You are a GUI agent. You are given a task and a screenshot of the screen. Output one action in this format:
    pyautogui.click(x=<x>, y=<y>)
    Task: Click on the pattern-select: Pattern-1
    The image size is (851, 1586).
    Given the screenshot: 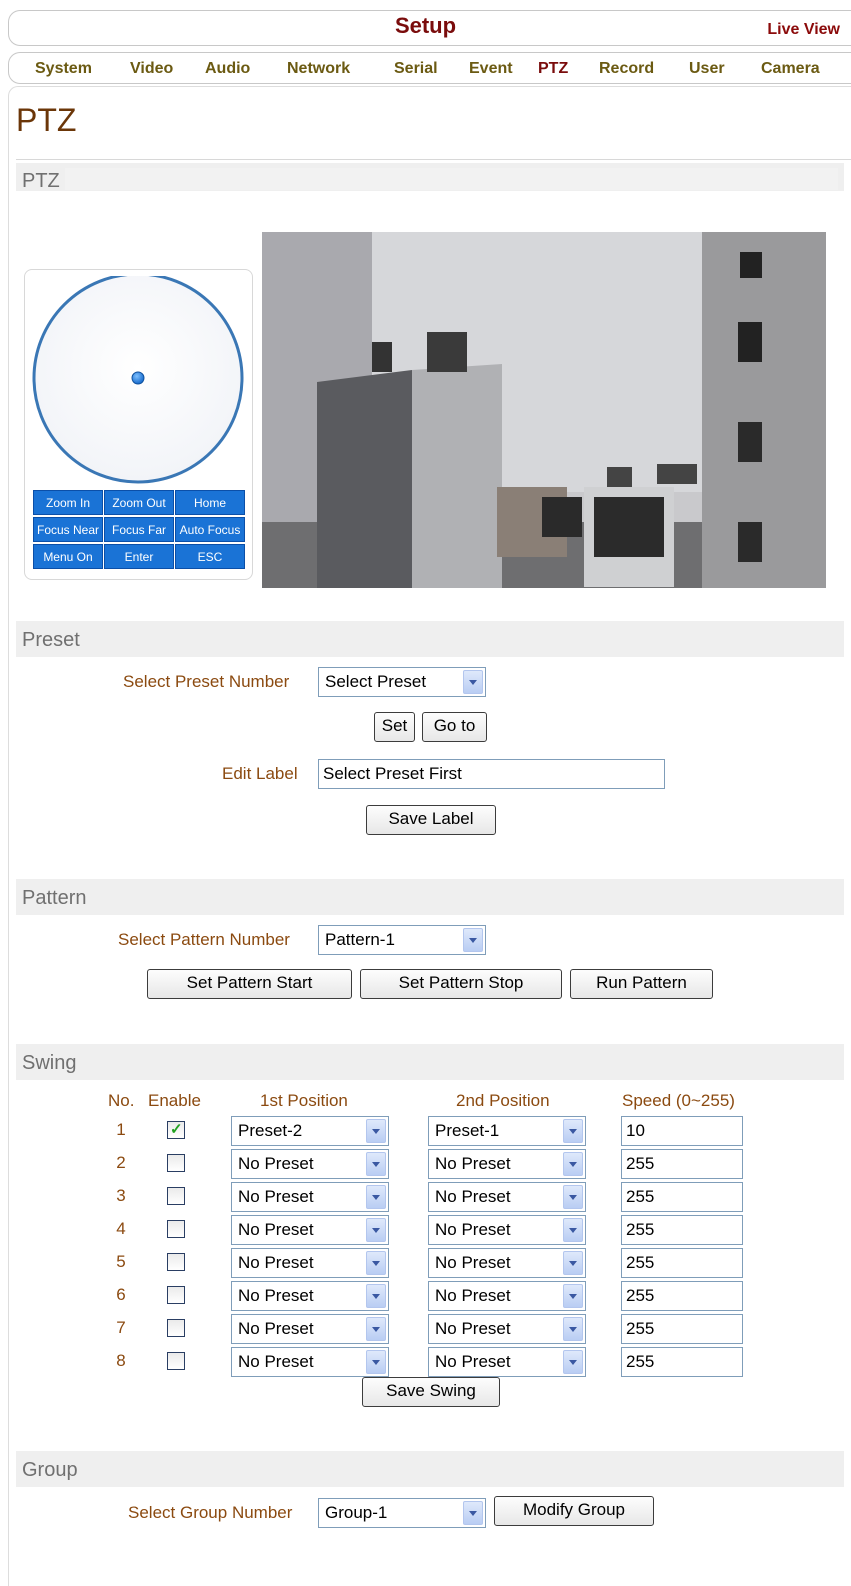 What is the action you would take?
    pyautogui.click(x=402, y=940)
    